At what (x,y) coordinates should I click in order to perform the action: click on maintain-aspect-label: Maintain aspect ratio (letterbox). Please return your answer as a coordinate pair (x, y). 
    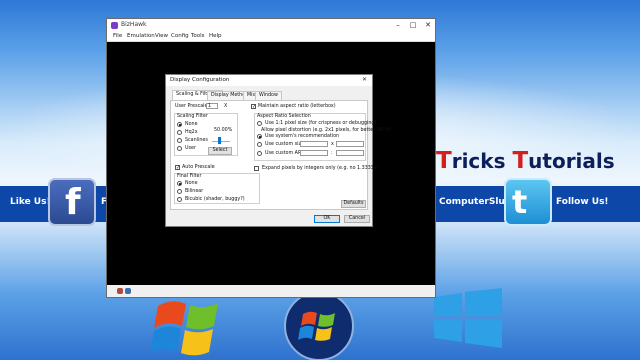
    Looking at the image, I should click on (297, 106).